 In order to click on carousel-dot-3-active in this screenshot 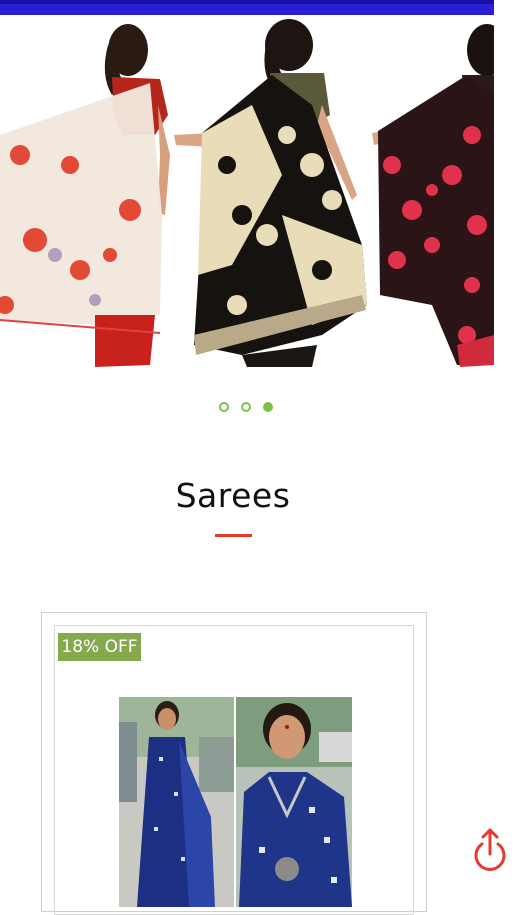, I will do `click(267, 407)`.